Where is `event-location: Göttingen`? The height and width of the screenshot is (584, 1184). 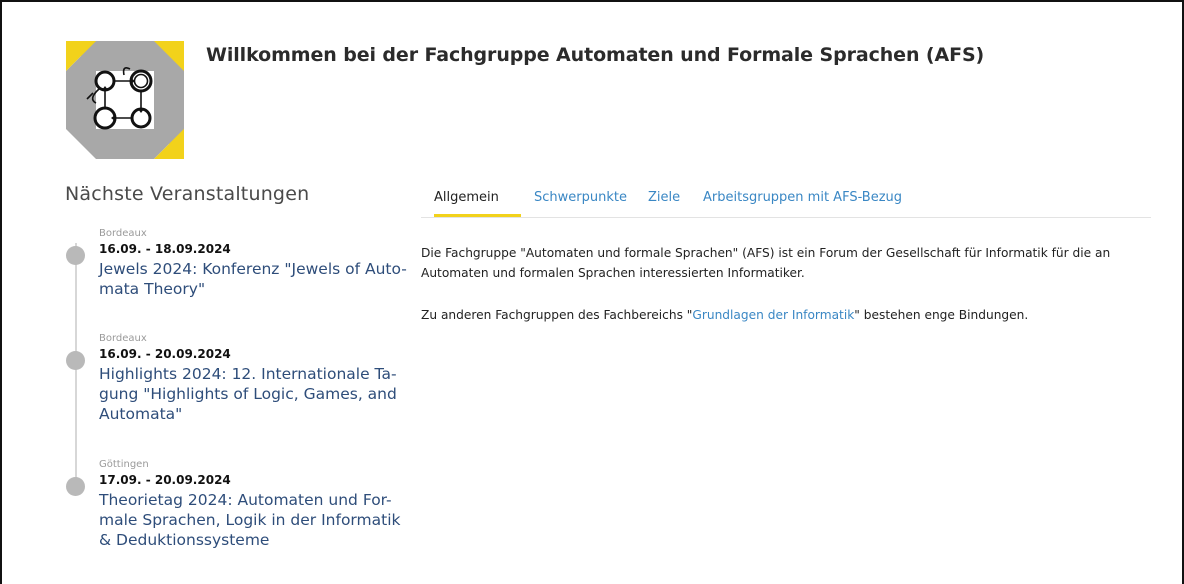 event-location: Göttingen is located at coordinates (124, 464).